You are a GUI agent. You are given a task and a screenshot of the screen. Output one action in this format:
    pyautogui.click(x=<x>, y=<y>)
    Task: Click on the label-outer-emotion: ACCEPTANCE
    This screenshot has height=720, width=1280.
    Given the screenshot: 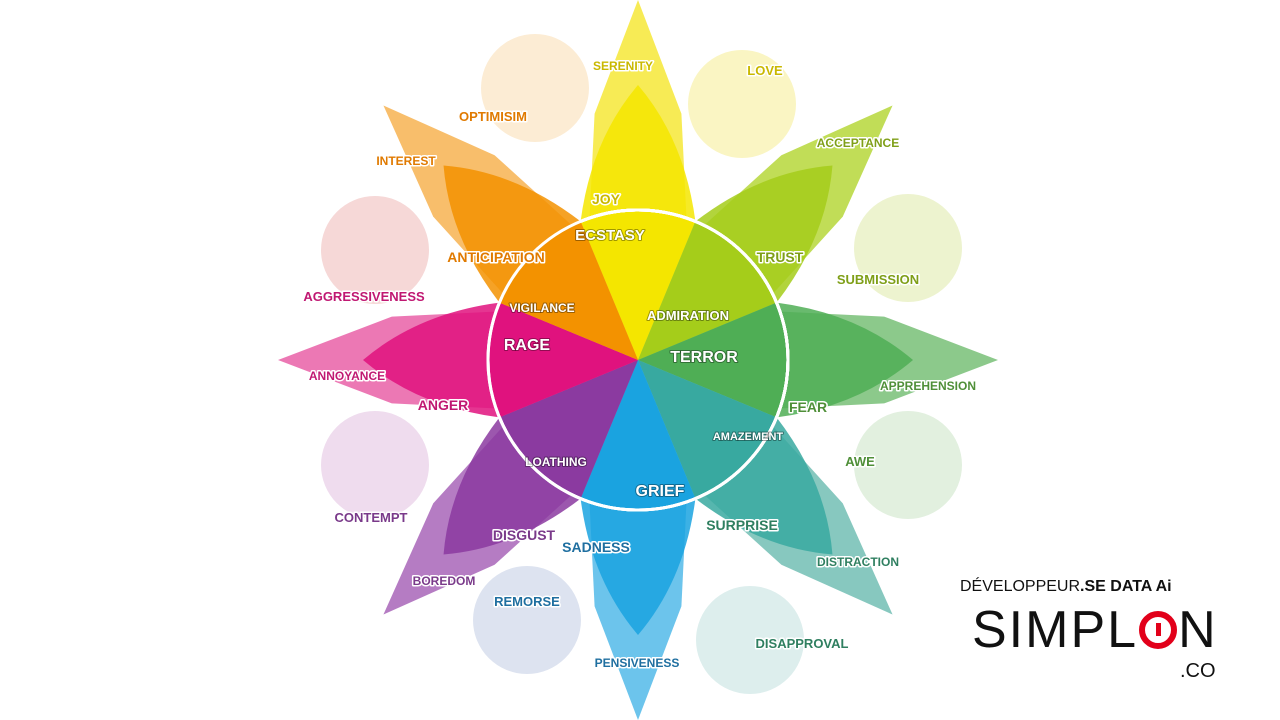 What is the action you would take?
    pyautogui.click(x=858, y=143)
    